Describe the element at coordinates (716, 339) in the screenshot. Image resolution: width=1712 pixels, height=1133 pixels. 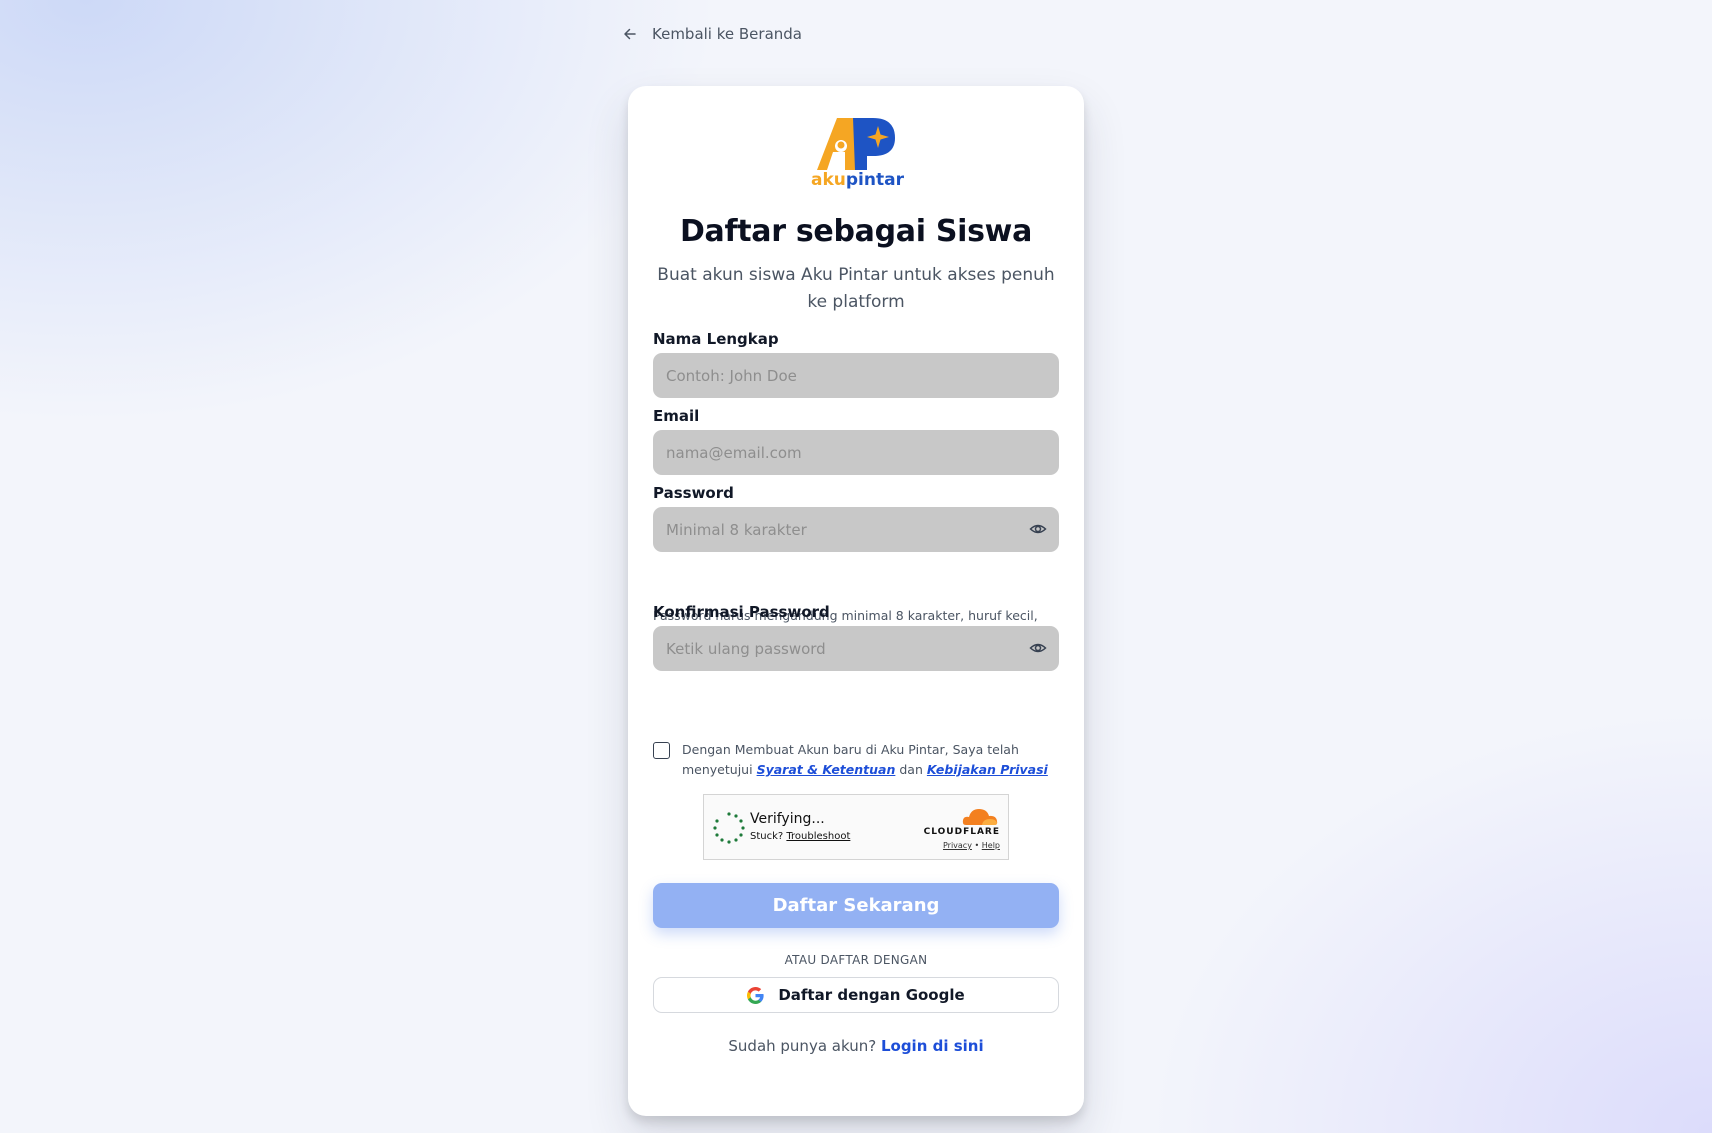
I see `name-label: Nama Lengkap` at that location.